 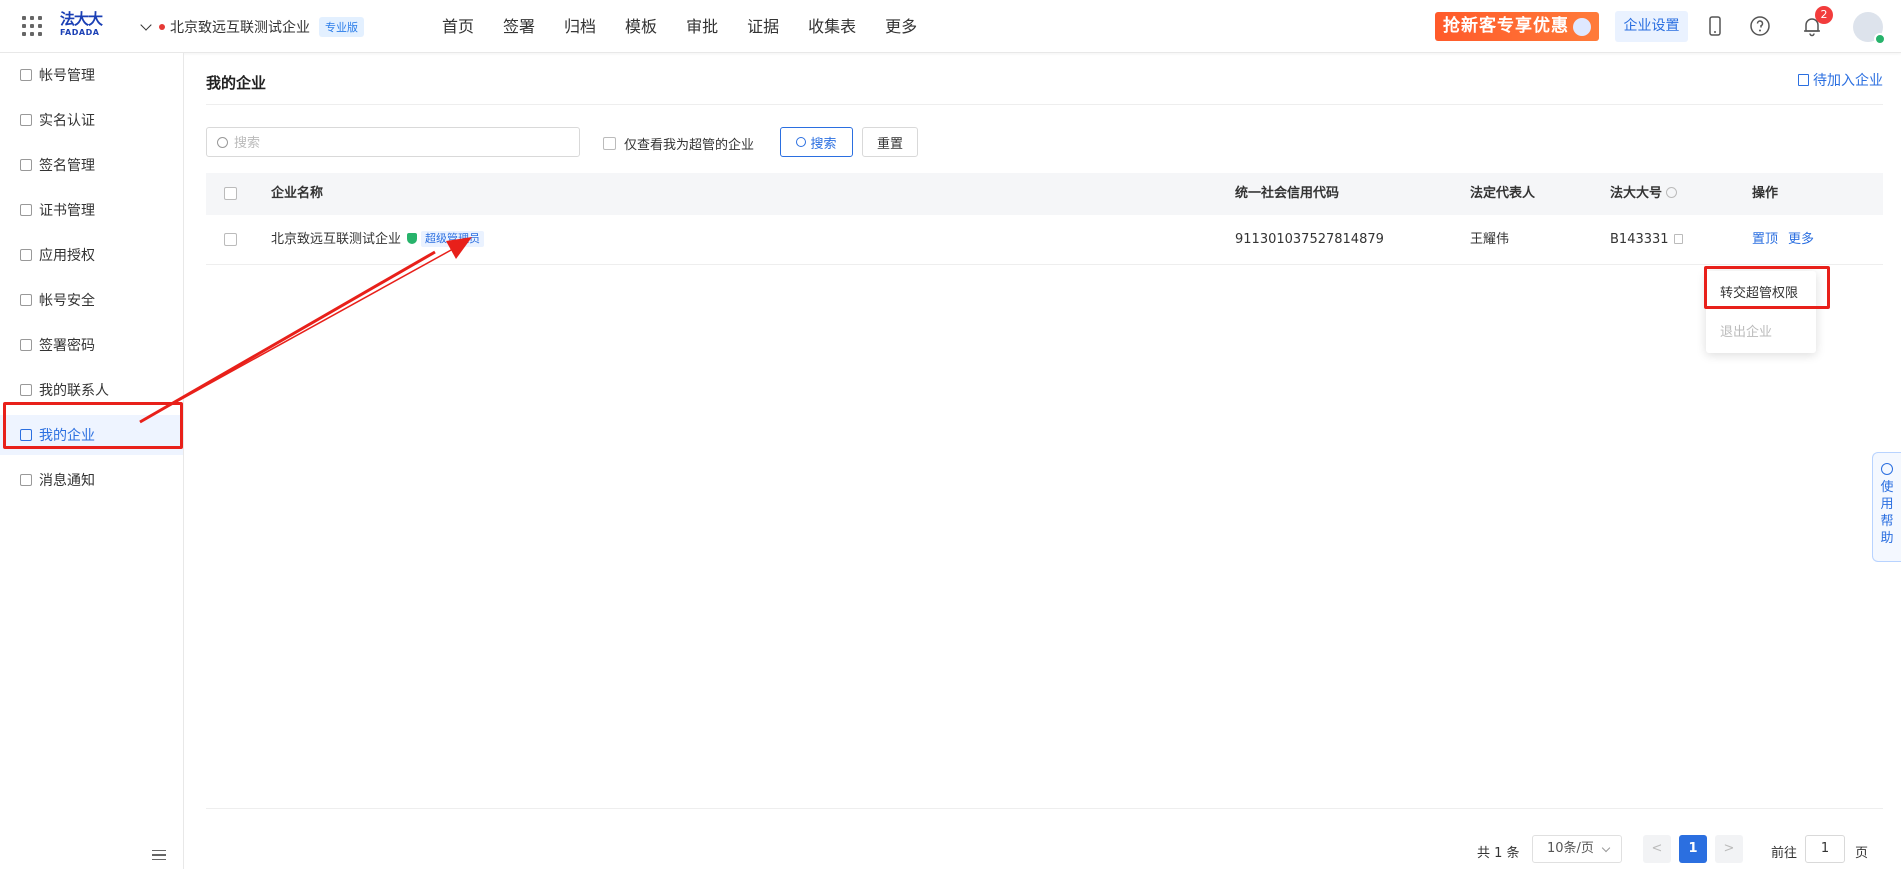 What do you see at coordinates (341, 27) in the screenshot?
I see `edition-badge: 专业版` at bounding box center [341, 27].